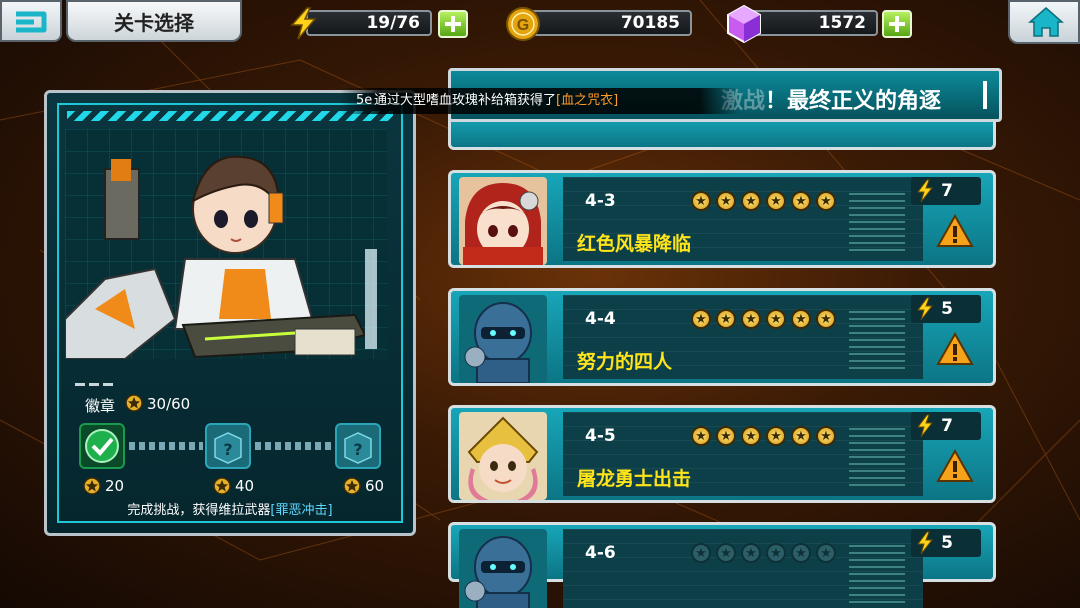 Image resolution: width=1080 pixels, height=608 pixels. I want to click on broadcast-notice: 5e 通过大型嗜血玫瑰补给箱获得了[血之咒衣], so click(540, 101).